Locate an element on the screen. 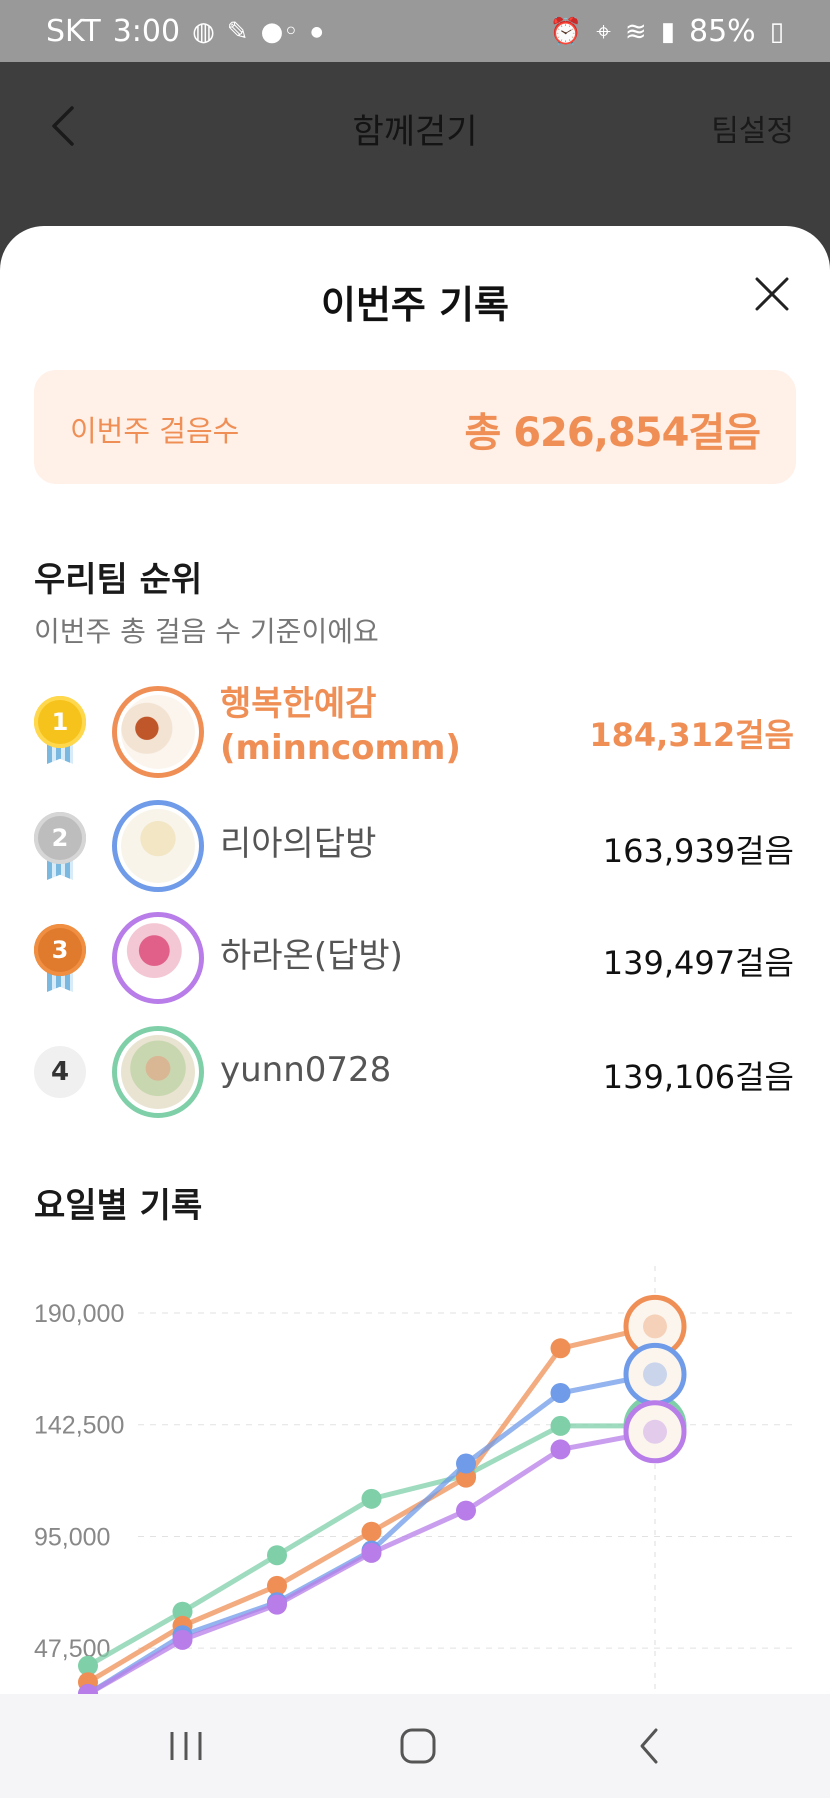  wifi-icon: ≋ is located at coordinates (635, 31).